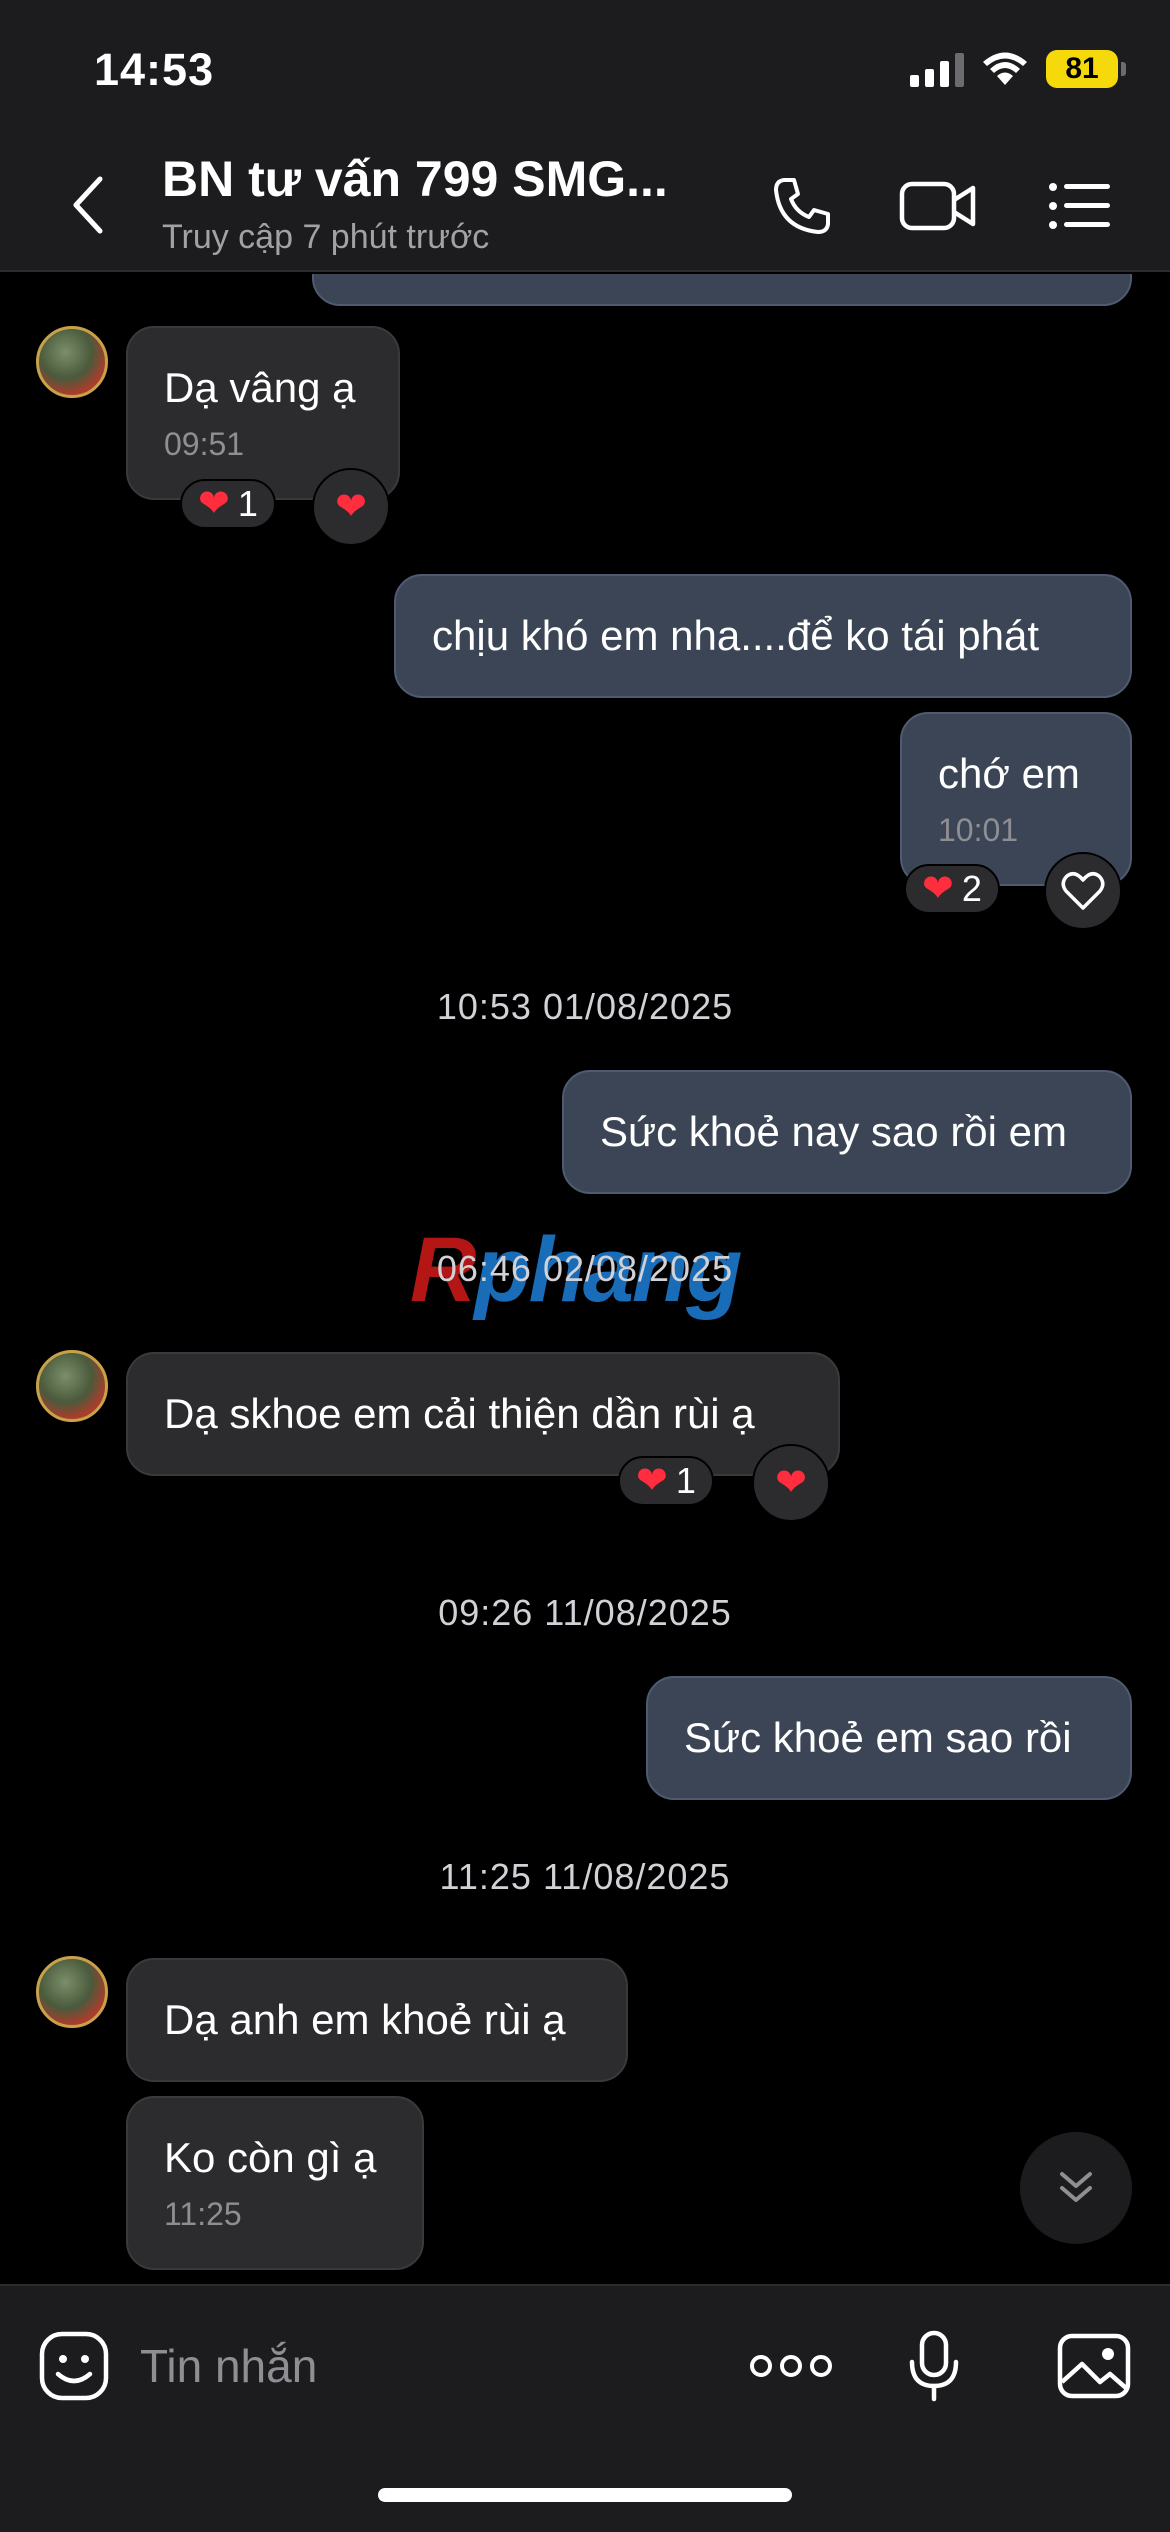 The height and width of the screenshot is (2532, 1170). I want to click on date-separator: 11:25 11/08/2025, so click(585, 1876).